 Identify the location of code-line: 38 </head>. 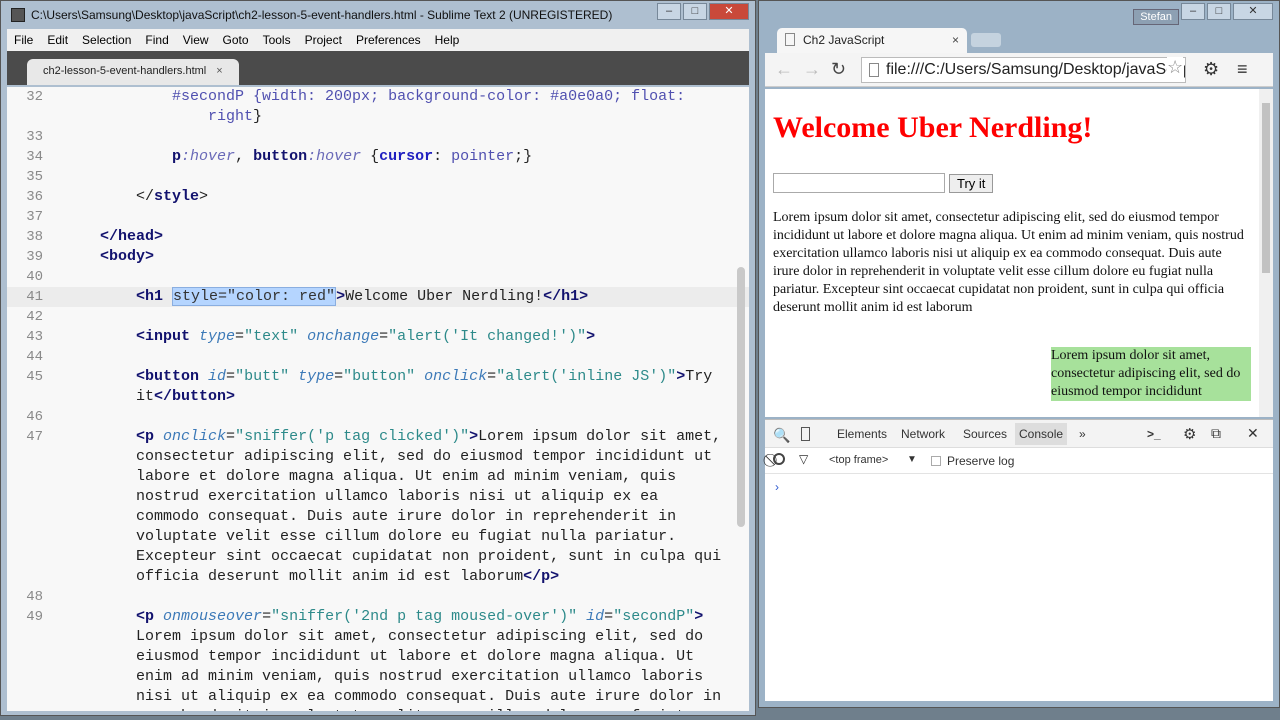
(378, 237).